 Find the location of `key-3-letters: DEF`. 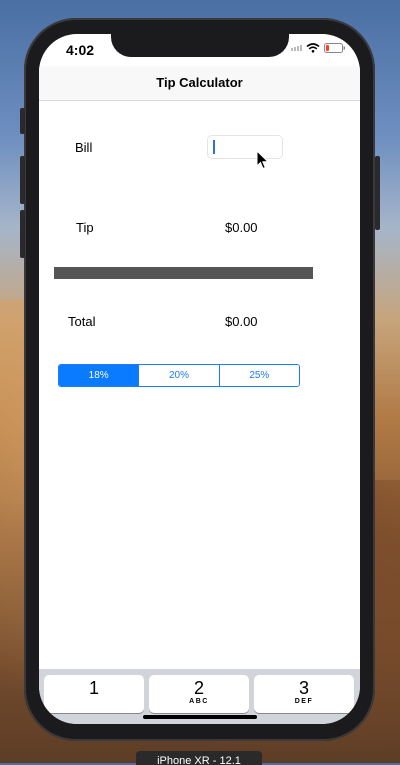

key-3-letters: DEF is located at coordinates (304, 701).